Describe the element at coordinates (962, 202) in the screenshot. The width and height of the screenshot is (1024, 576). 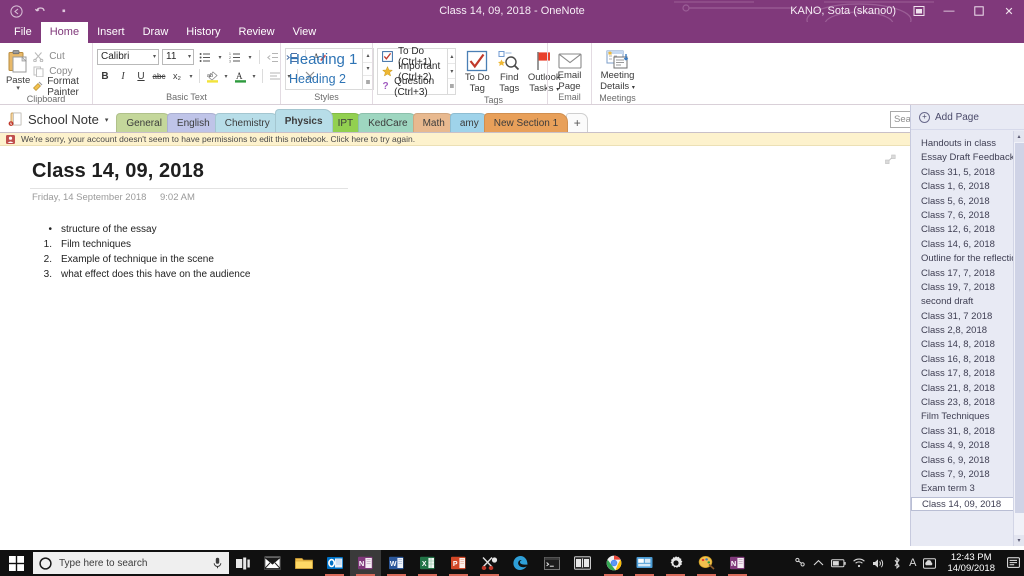
I see `page-list-item: Class 5, 6, 2018` at that location.